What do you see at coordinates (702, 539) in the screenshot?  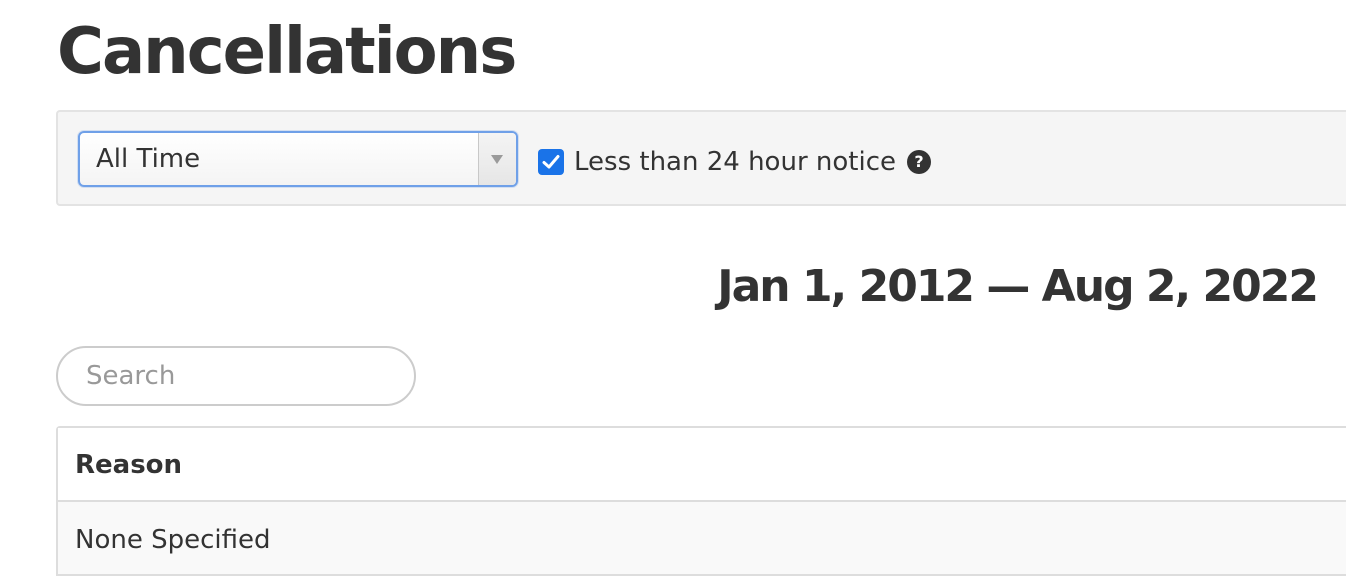 I see `table-row: None Specified` at bounding box center [702, 539].